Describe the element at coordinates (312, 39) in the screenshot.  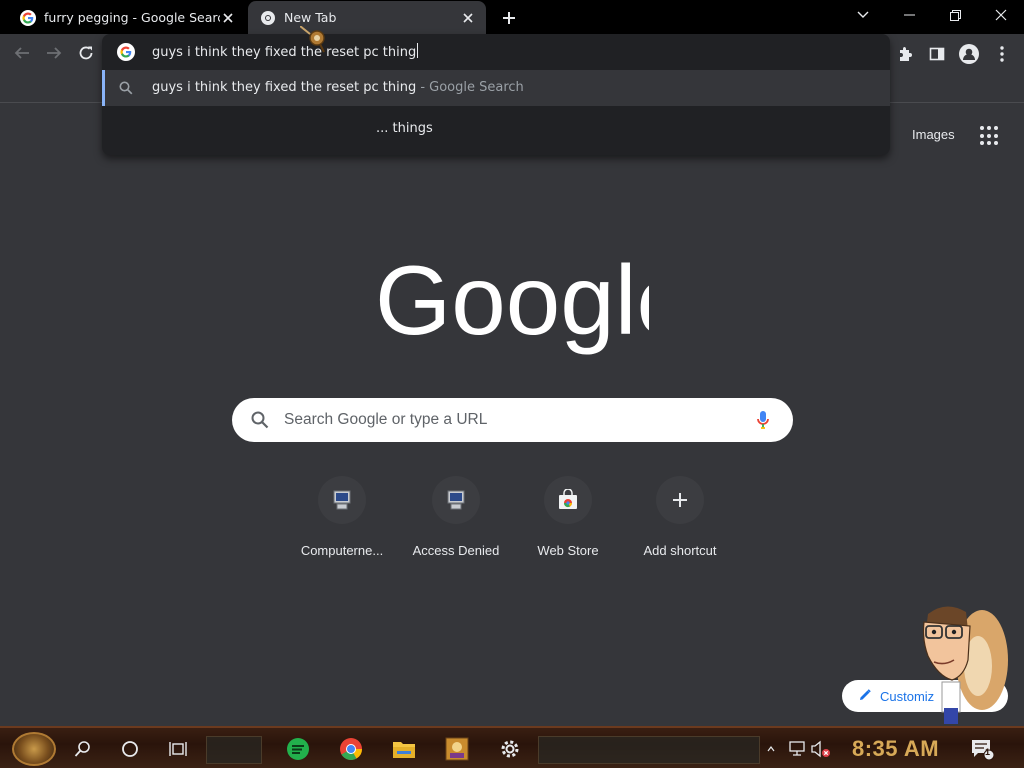
I see `custom-cursor-icon` at that location.